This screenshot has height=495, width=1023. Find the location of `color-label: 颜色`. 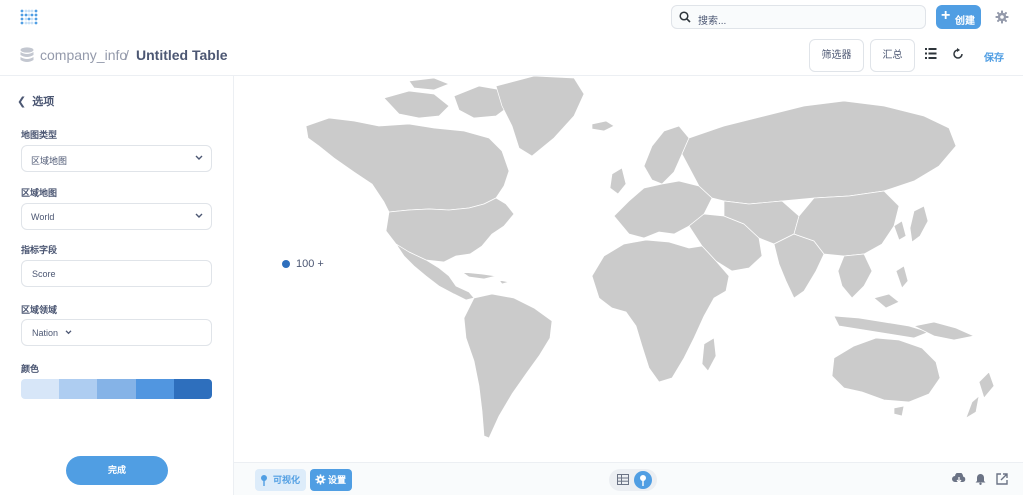

color-label: 颜色 is located at coordinates (30, 369).